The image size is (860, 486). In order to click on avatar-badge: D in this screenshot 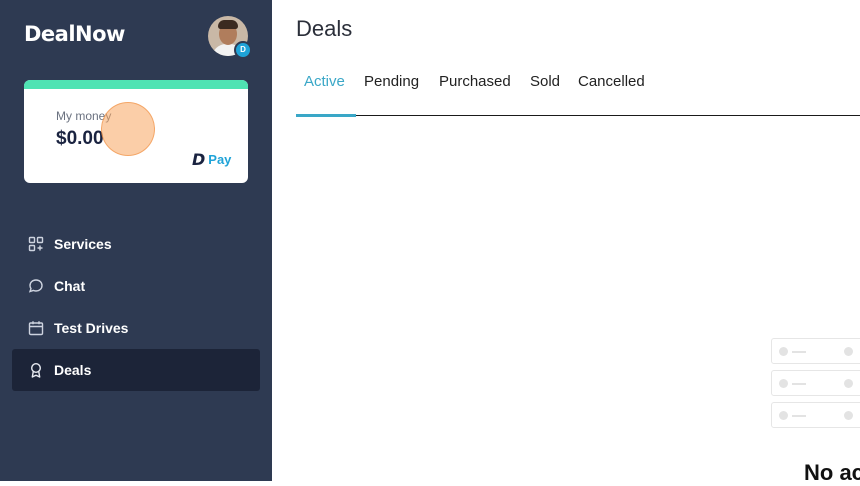, I will do `click(243, 50)`.